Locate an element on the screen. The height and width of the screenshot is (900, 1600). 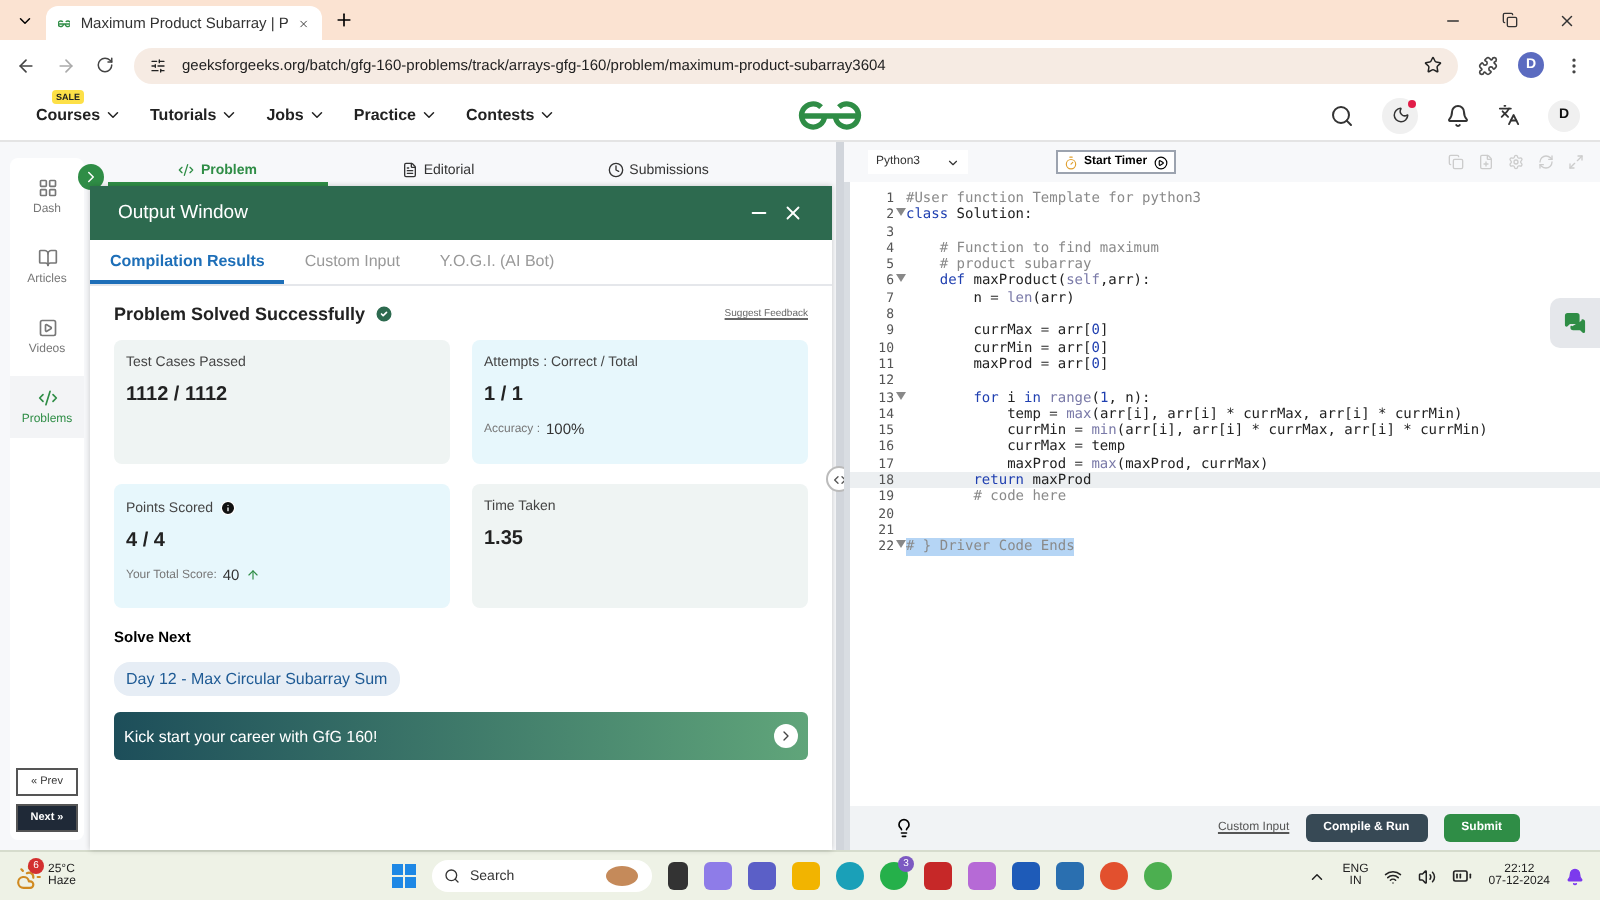
chat-button is located at coordinates (1575, 323).